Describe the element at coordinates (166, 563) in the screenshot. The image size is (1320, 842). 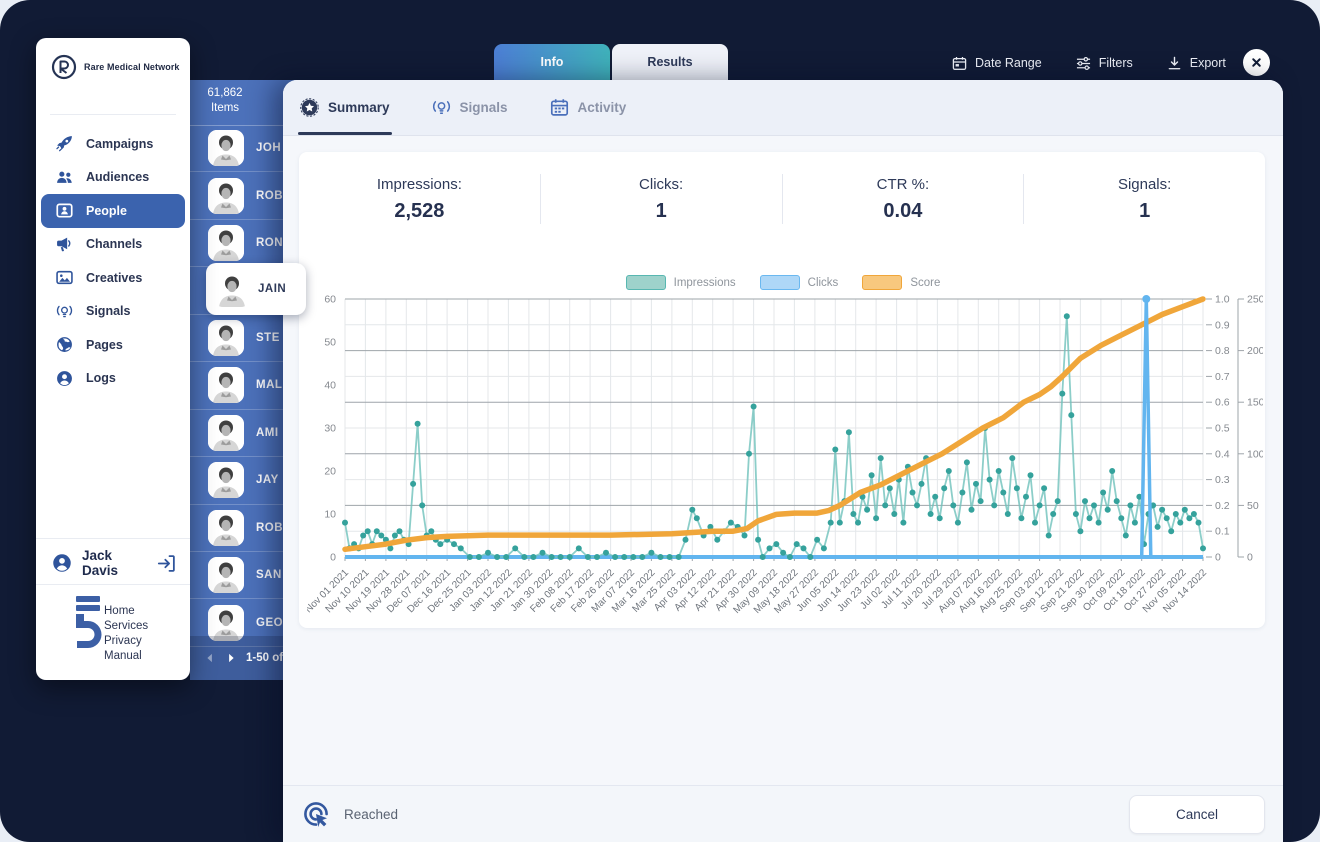
I see `logout-icon` at that location.